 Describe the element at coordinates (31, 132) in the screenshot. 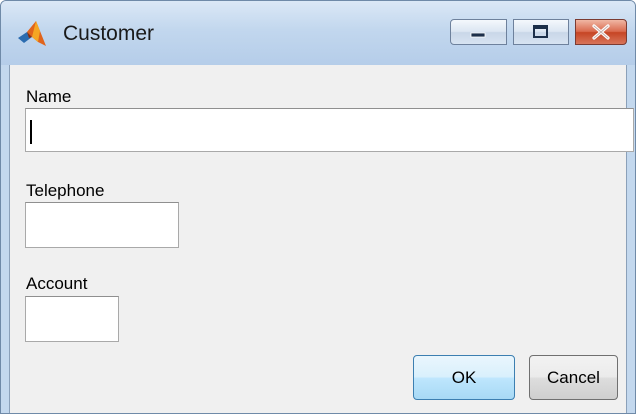

I see `text-cursor` at that location.